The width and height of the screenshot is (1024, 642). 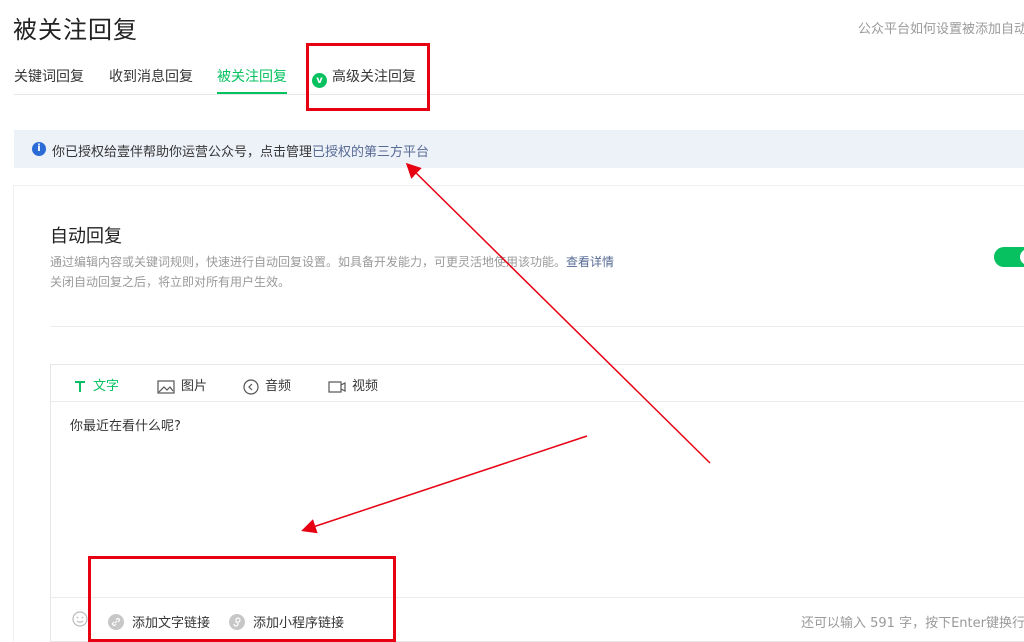 What do you see at coordinates (75, 30) in the screenshot?
I see `page-title: 被关注回复` at bounding box center [75, 30].